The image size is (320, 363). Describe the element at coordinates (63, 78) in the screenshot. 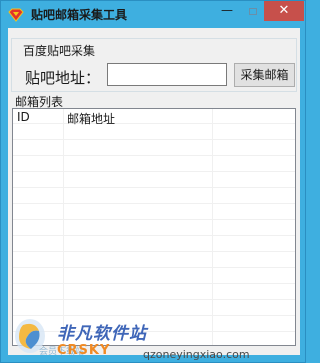

I see `address-label: 贴吧地址：` at that location.